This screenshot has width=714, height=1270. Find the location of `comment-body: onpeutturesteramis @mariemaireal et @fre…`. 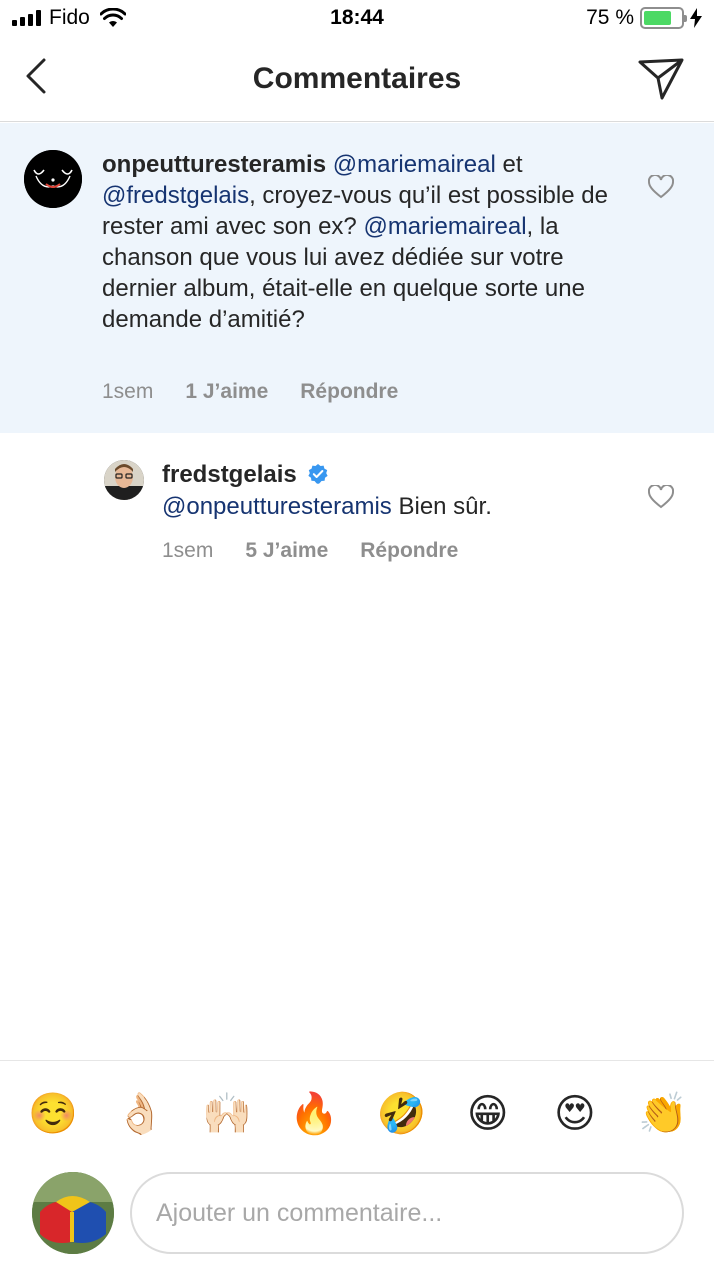

comment-body: onpeutturesteramis @mariemaireal et @fre… is located at coordinates (362, 242).